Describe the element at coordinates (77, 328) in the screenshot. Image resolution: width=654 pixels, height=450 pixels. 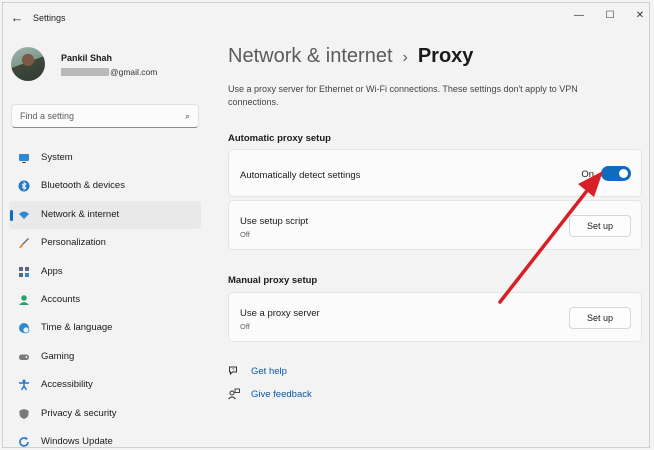
I see `sidebar-item-label: Time & language` at that location.